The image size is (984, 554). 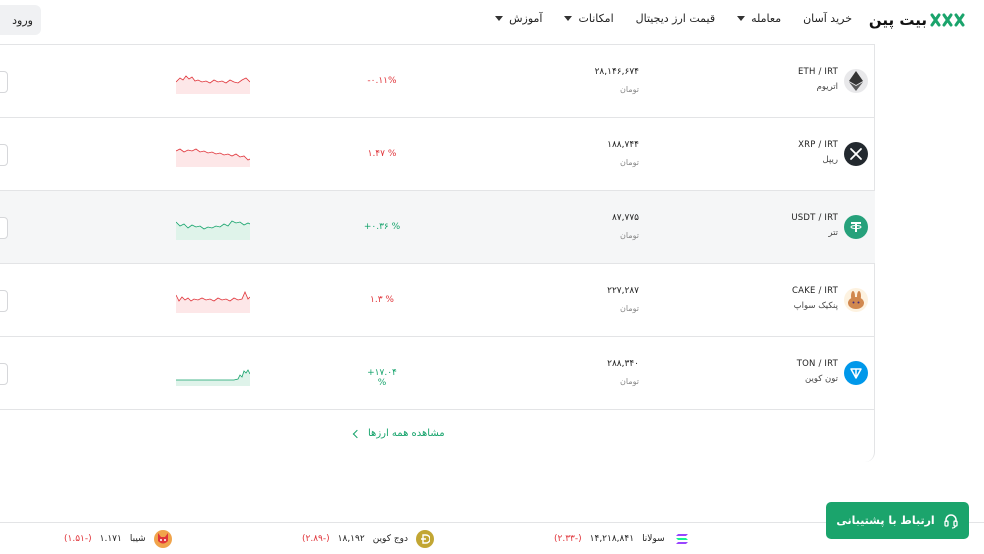 What do you see at coordinates (653, 539) in the screenshot?
I see `ticker-name: سولانا` at bounding box center [653, 539].